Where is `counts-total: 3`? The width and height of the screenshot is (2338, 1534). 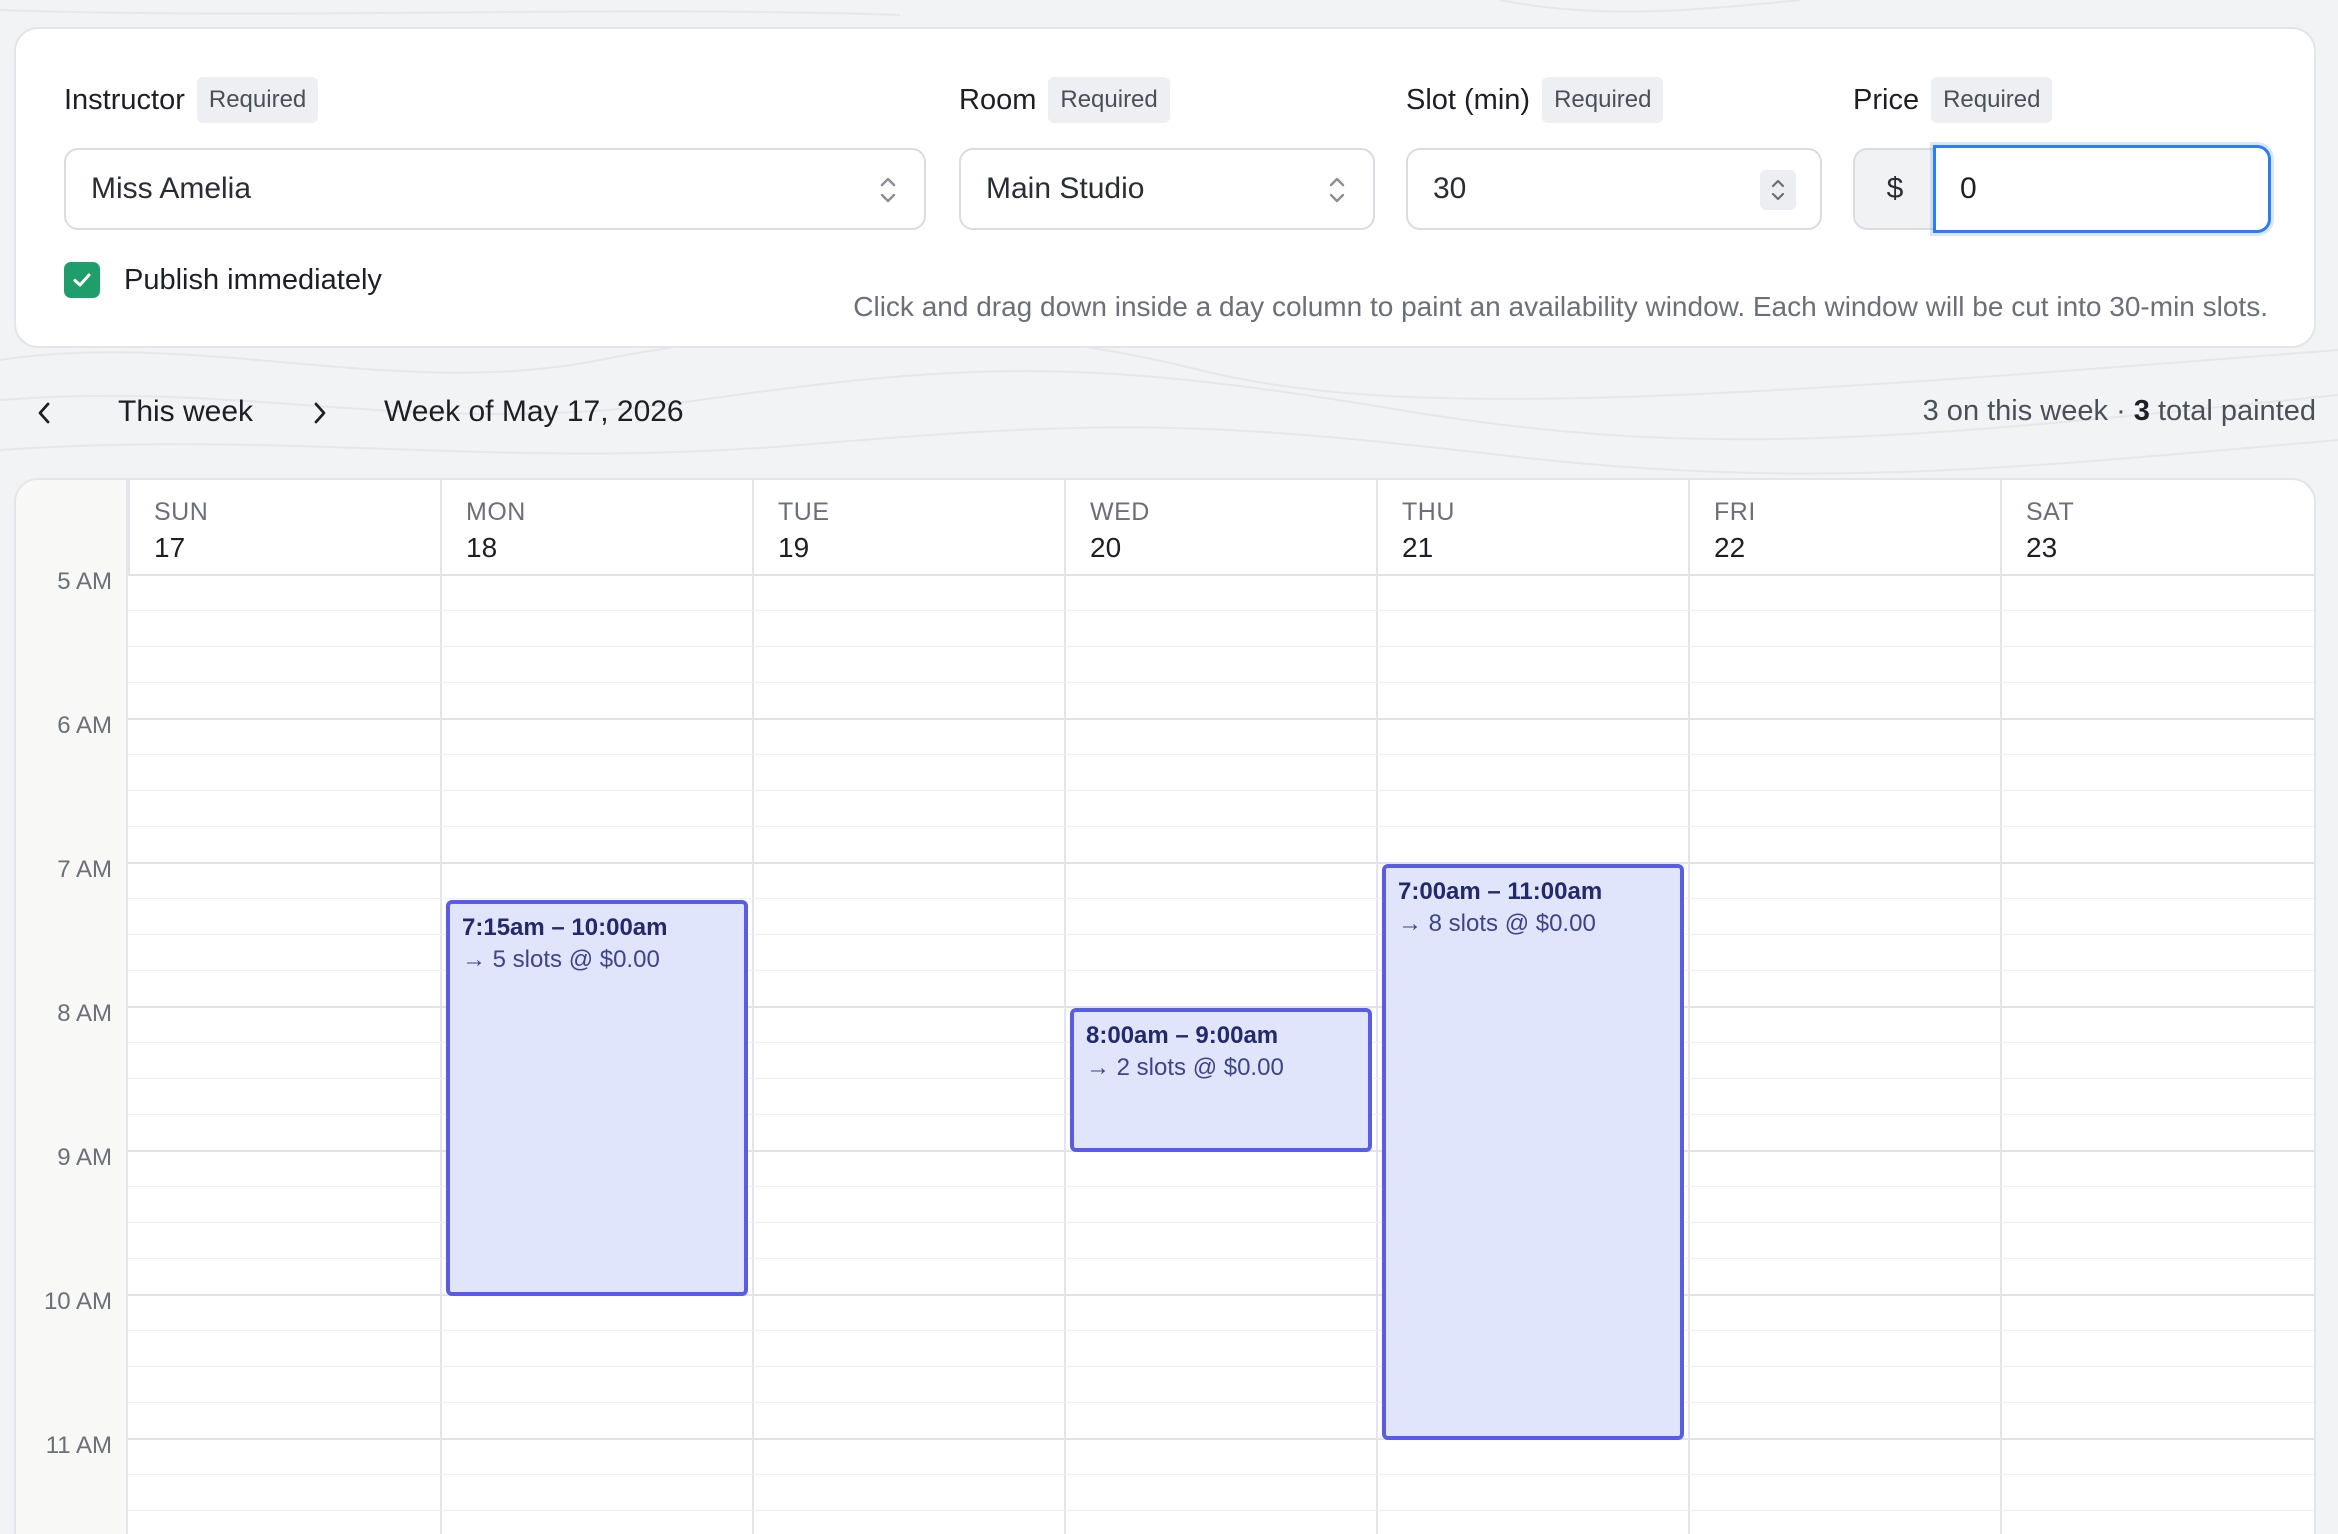
counts-total: 3 is located at coordinates (2141, 411).